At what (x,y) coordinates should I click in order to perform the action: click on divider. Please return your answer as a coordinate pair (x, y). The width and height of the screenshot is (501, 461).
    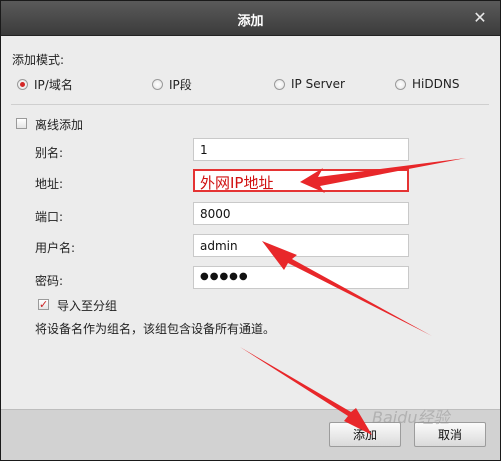
    Looking at the image, I should click on (250, 104).